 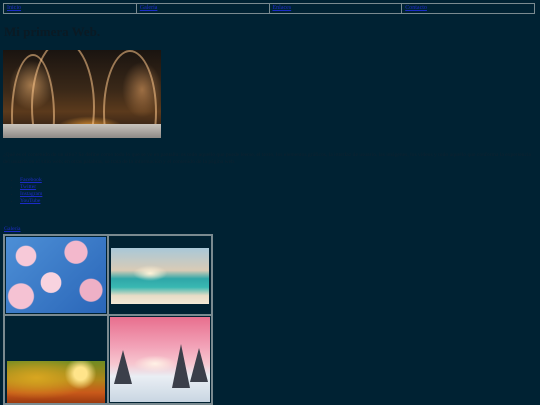 I want to click on beach-sunset-photo, so click(x=160, y=276).